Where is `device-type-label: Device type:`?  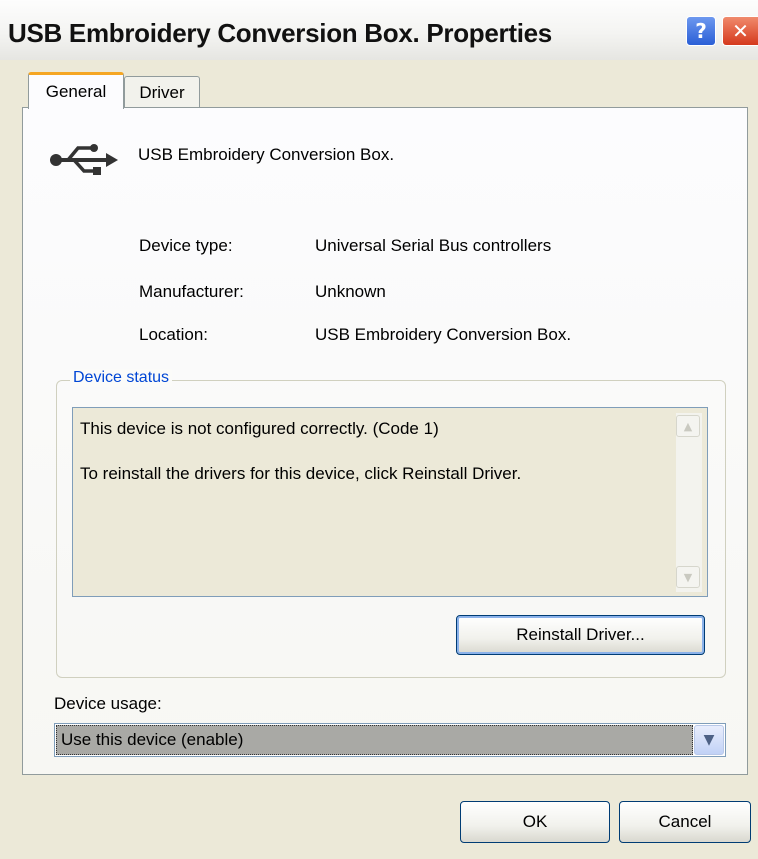
device-type-label: Device type: is located at coordinates (186, 245).